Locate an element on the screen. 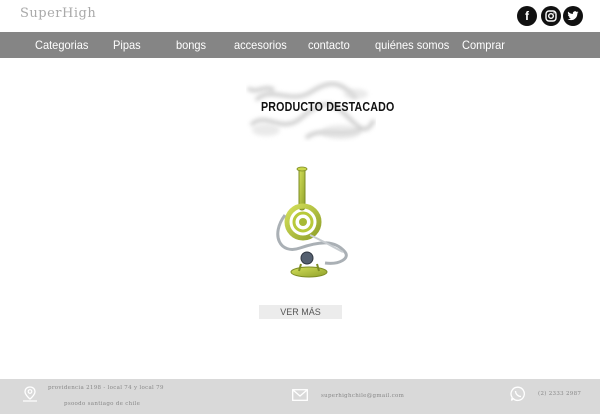 The height and width of the screenshot is (414, 600). featured-title: PRODUCTO DESTACADO is located at coordinates (328, 106).